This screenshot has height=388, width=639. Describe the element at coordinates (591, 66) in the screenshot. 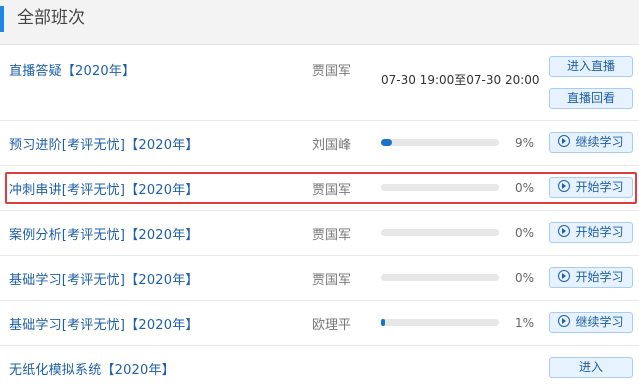

I see `enter-live-button: 进入直播` at that location.